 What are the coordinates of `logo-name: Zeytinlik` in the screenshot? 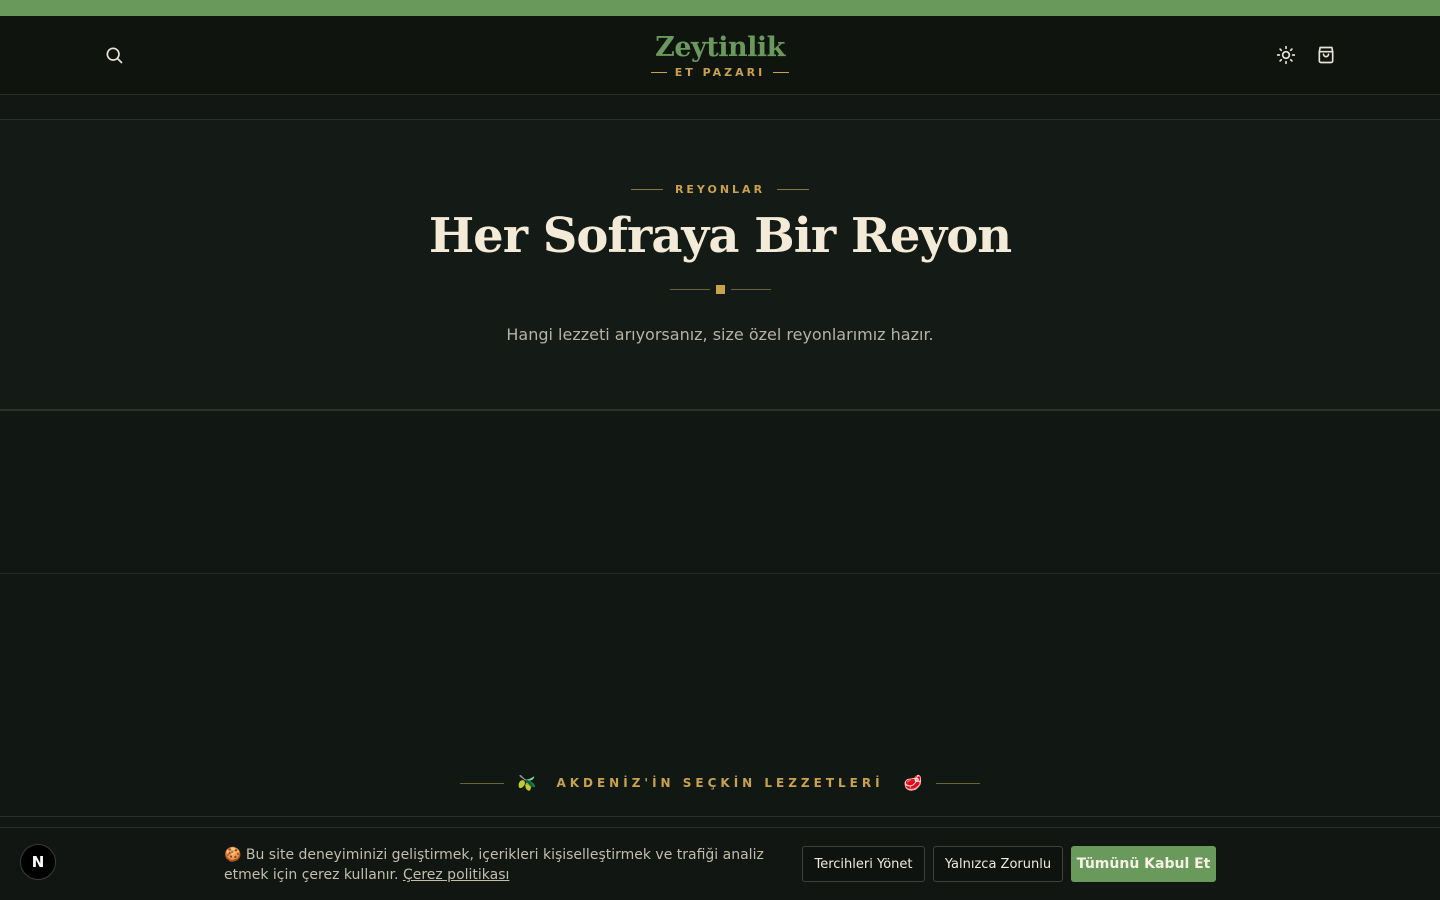 It's located at (720, 47).